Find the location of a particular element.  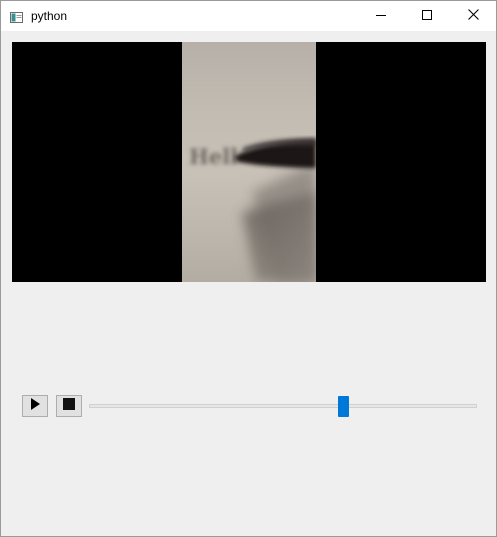

slider-groove is located at coordinates (283, 406).